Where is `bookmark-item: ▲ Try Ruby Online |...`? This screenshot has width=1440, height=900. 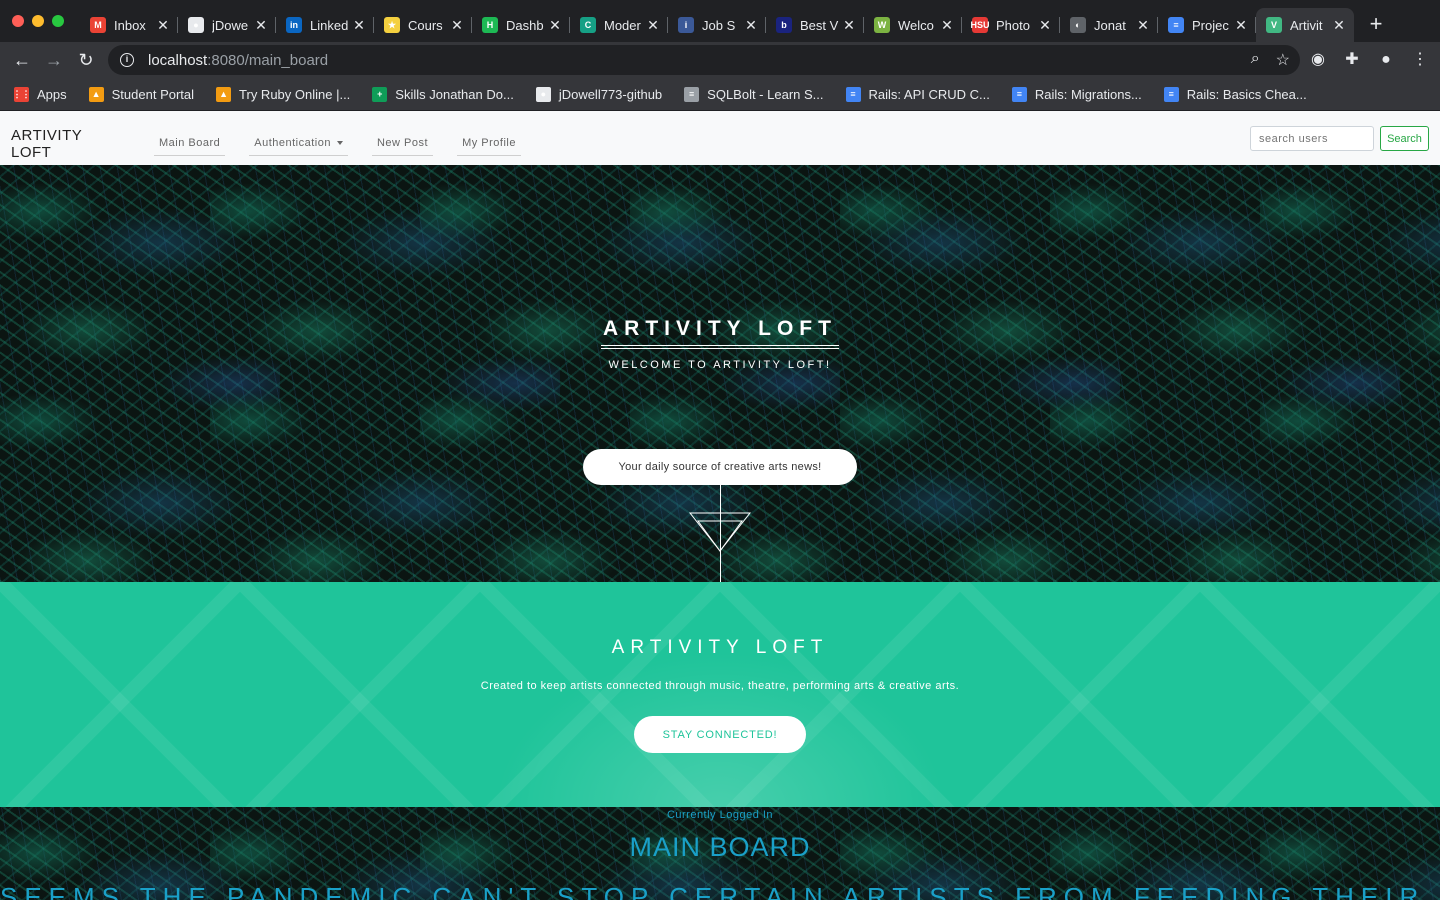
bookmark-item: ▲ Try Ruby Online |... is located at coordinates (283, 94).